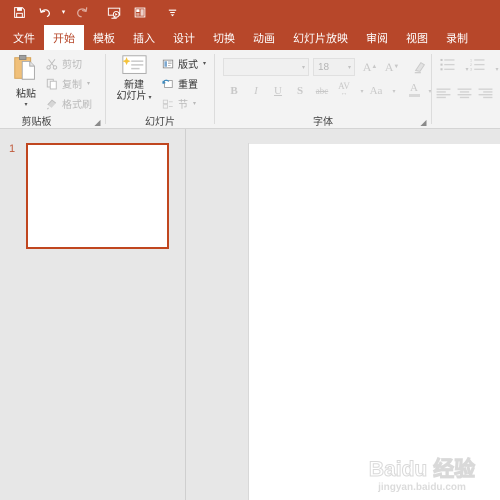  What do you see at coordinates (25, 105) in the screenshot?
I see `paste-dropdown-caret: ▾` at bounding box center [25, 105].